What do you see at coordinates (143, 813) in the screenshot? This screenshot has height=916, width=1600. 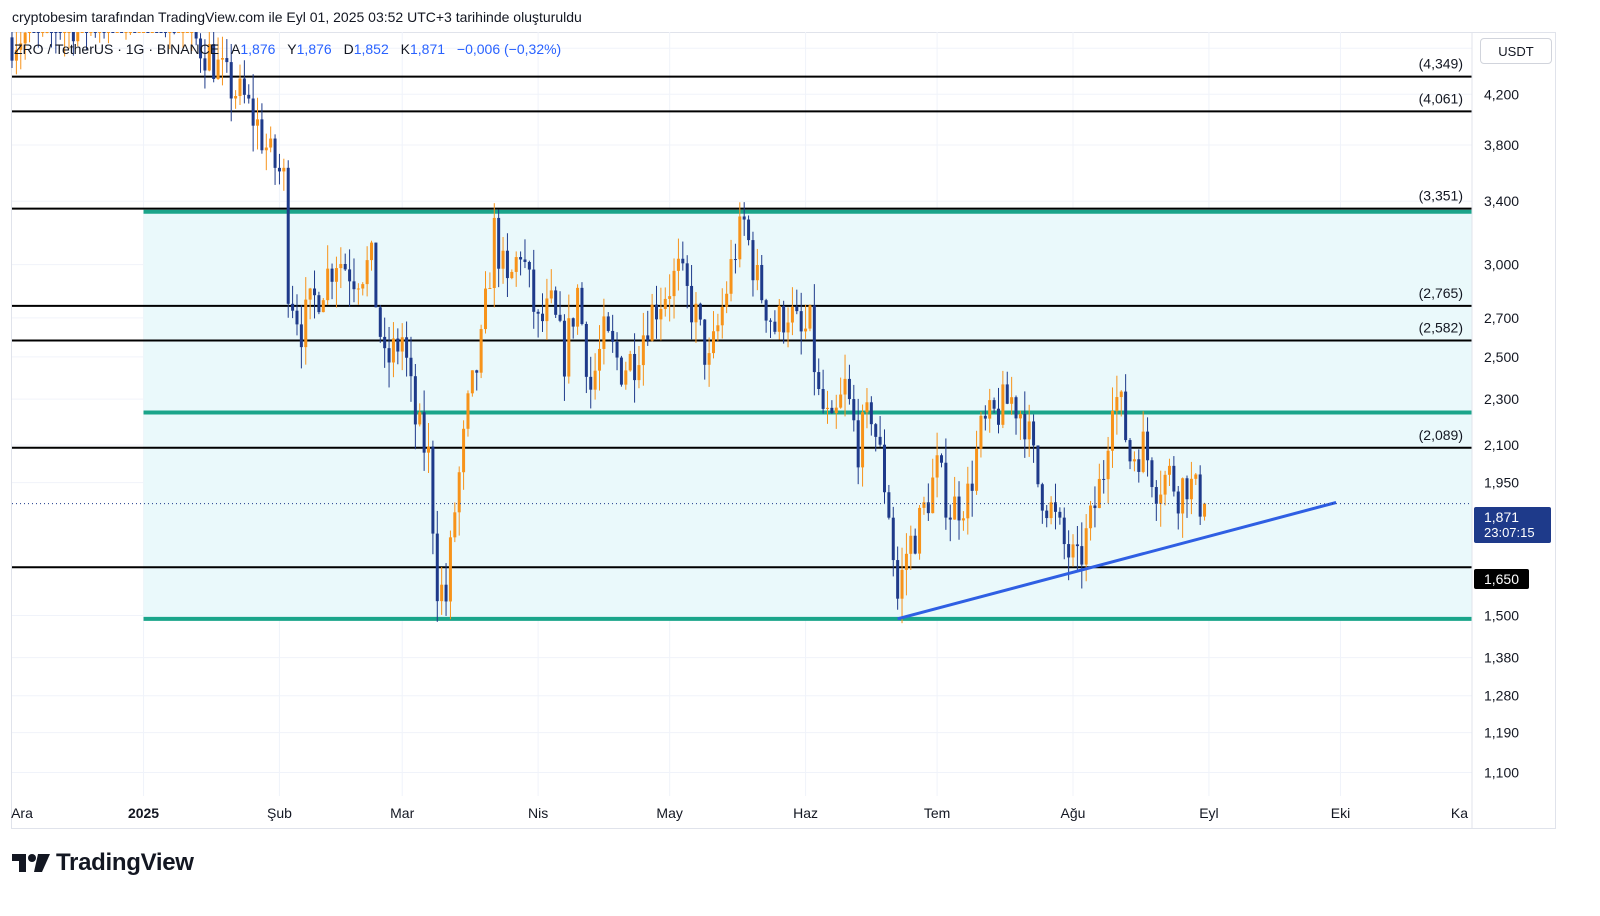 I see `time-tick-label: 2025` at bounding box center [143, 813].